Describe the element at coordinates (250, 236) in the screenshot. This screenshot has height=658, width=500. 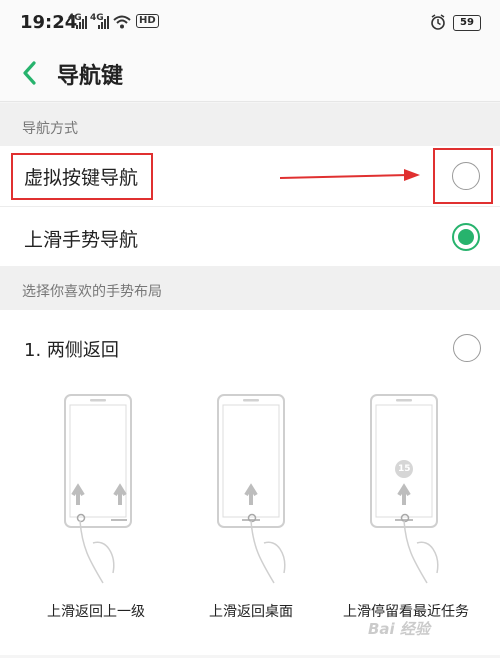
I see `option-swipe-gestures: 上滑手势导航` at that location.